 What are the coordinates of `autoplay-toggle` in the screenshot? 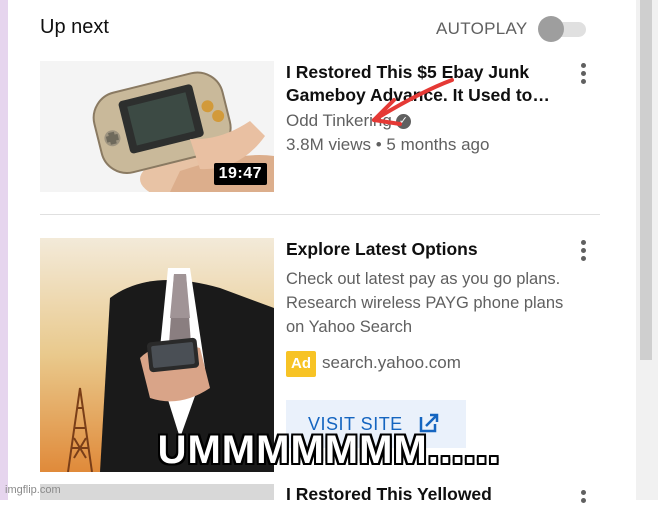 It's located at (563, 29).